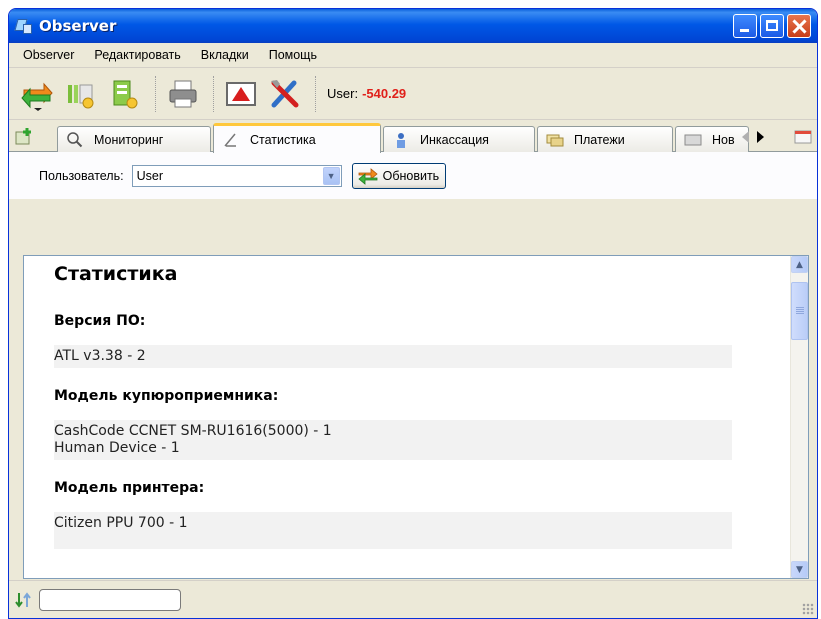 The height and width of the screenshot is (619, 821). What do you see at coordinates (745, 26) in the screenshot?
I see `minimize-button` at bounding box center [745, 26].